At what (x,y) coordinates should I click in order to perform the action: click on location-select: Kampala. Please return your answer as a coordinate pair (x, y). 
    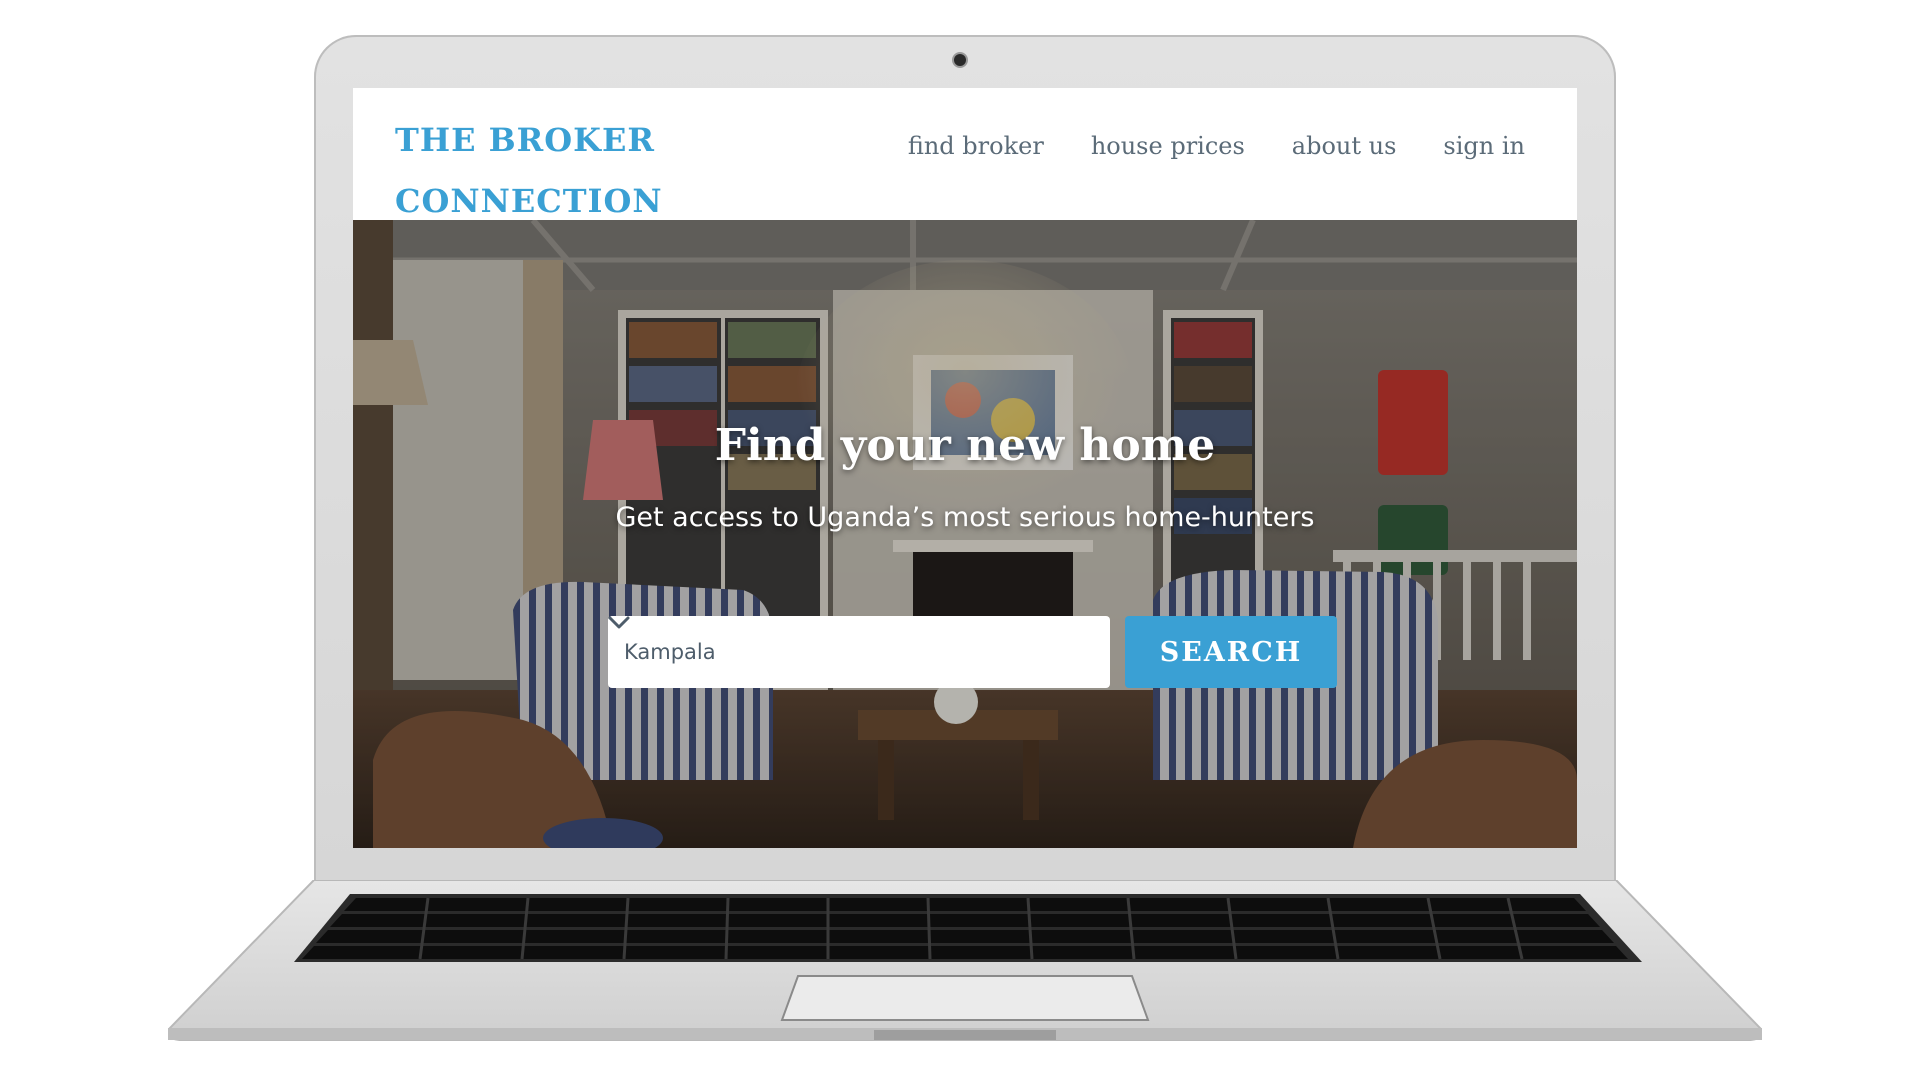
    Looking at the image, I should click on (859, 652).